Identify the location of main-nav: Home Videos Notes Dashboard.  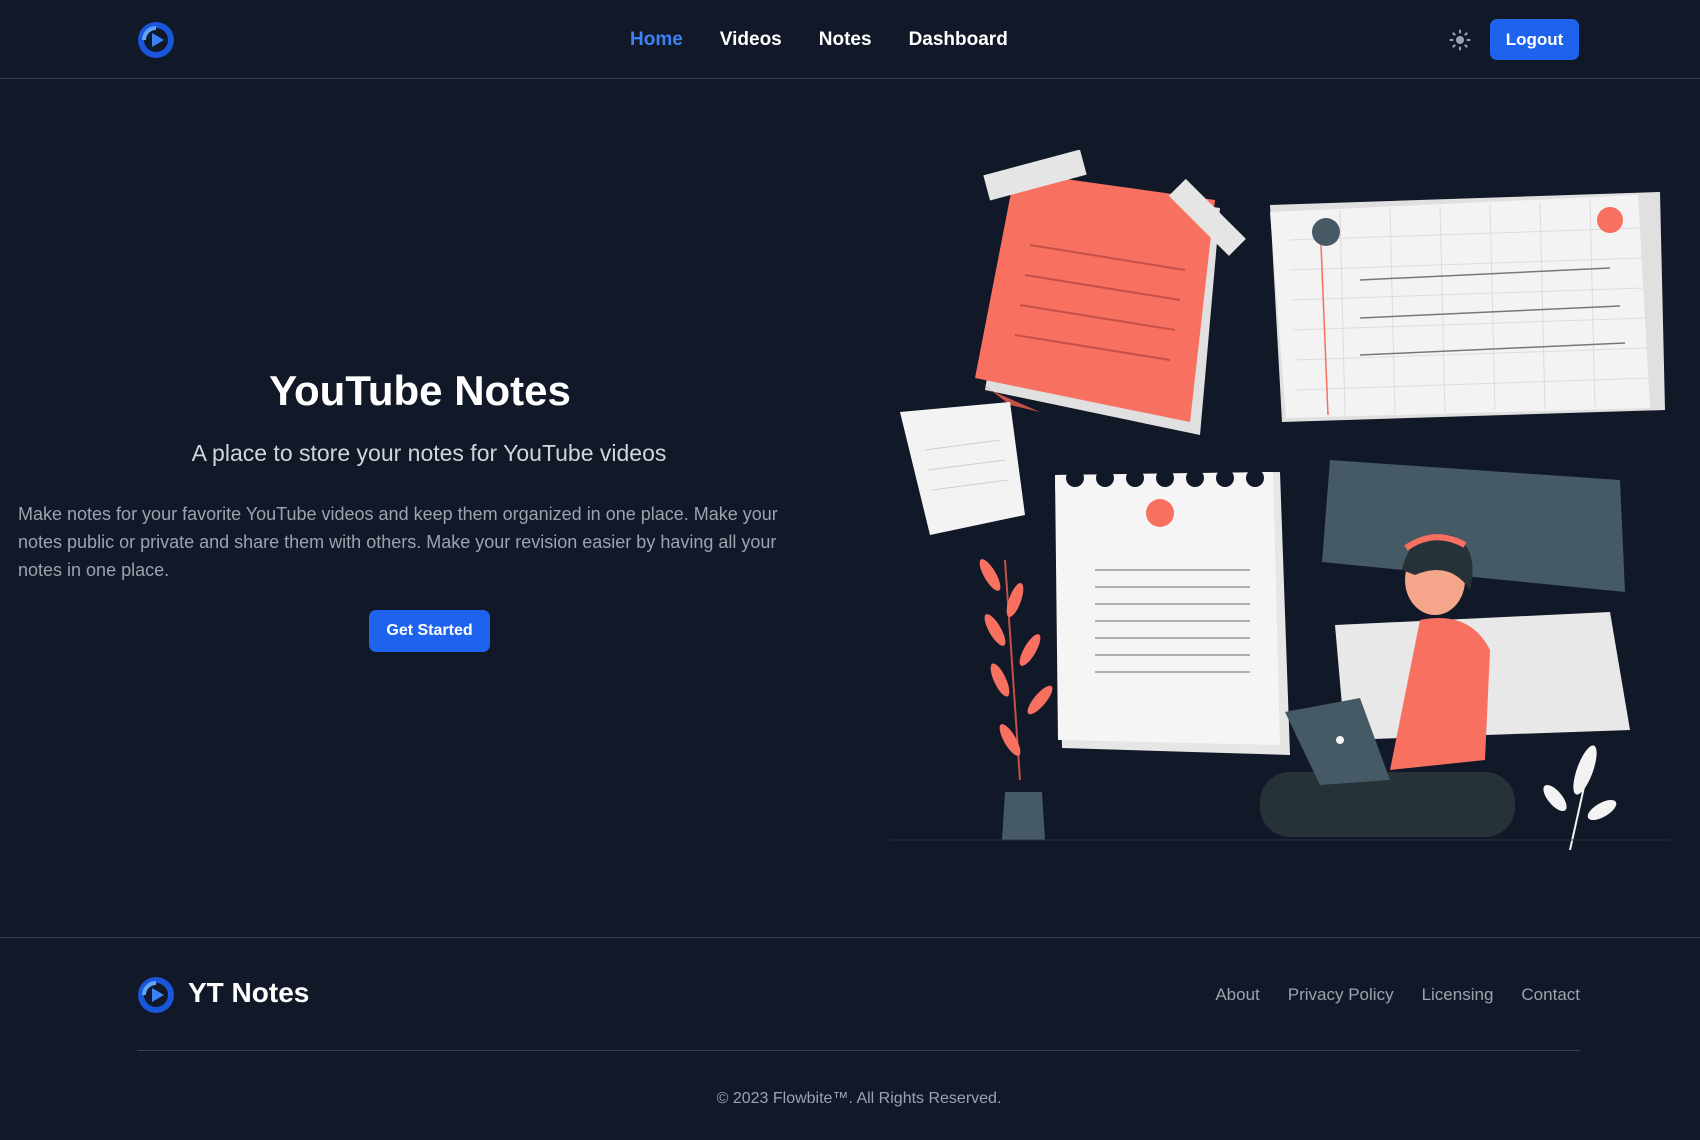
(837, 40).